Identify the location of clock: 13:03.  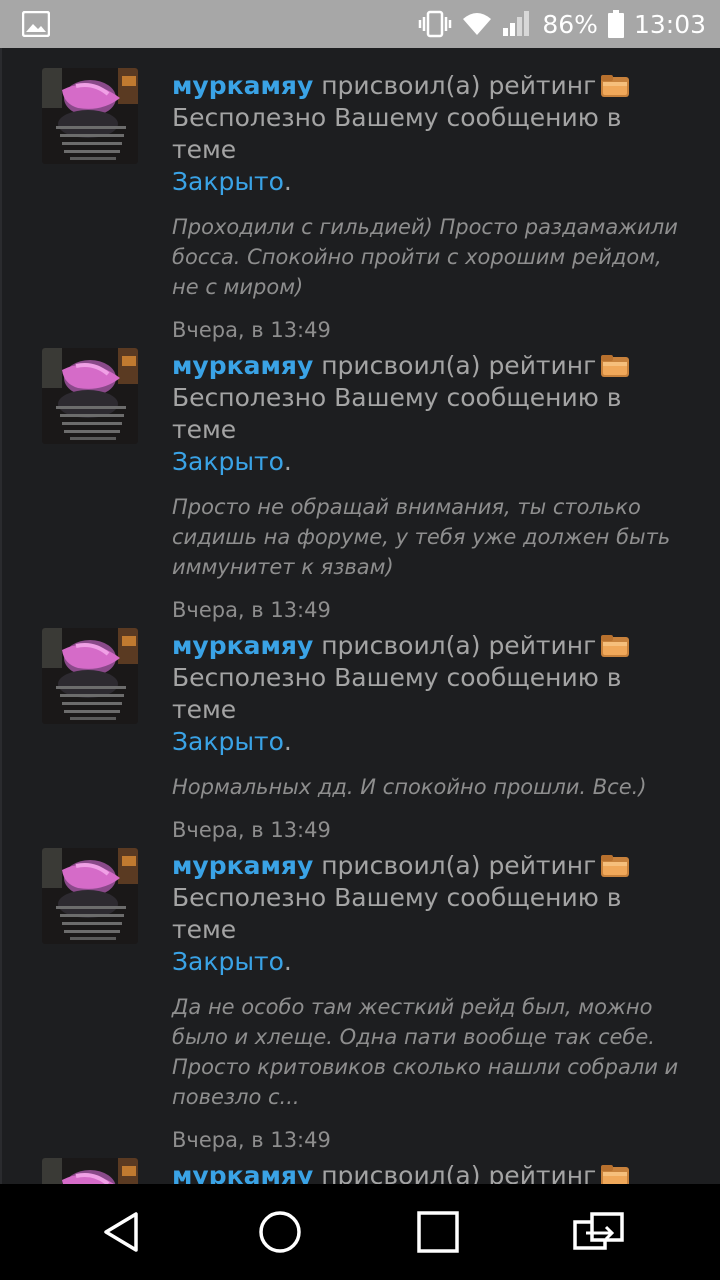
(669, 24).